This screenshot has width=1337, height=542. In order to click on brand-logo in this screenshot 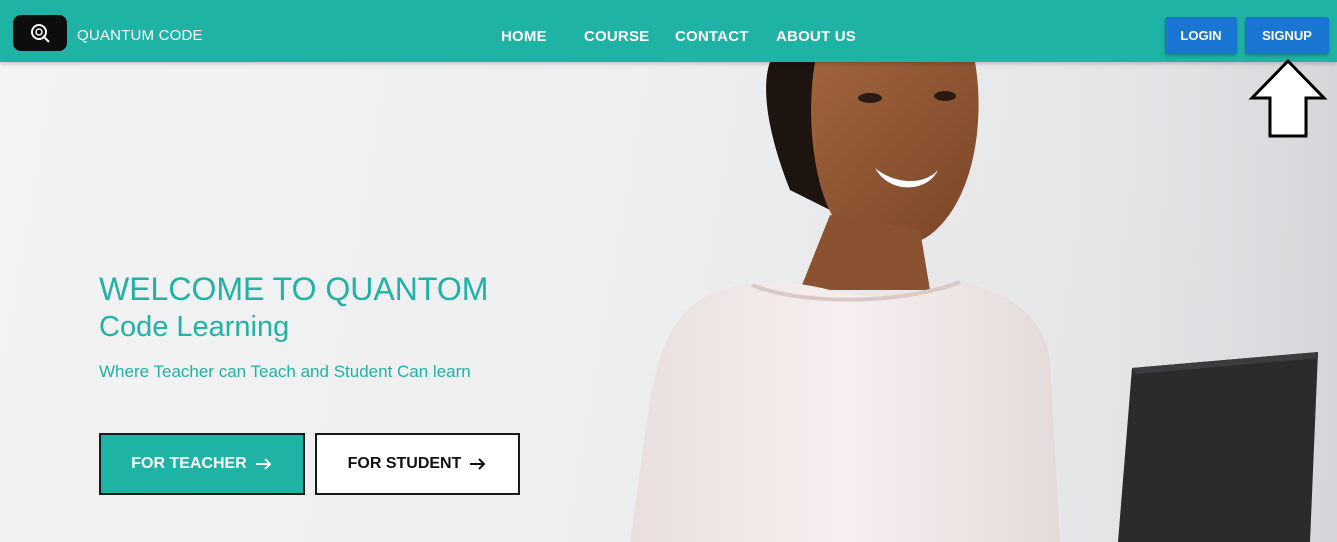, I will do `click(40, 33)`.